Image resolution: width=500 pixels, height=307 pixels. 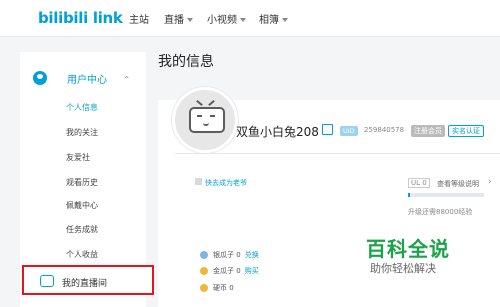 I want to click on level-description-link: 查看等级说明, so click(x=458, y=184).